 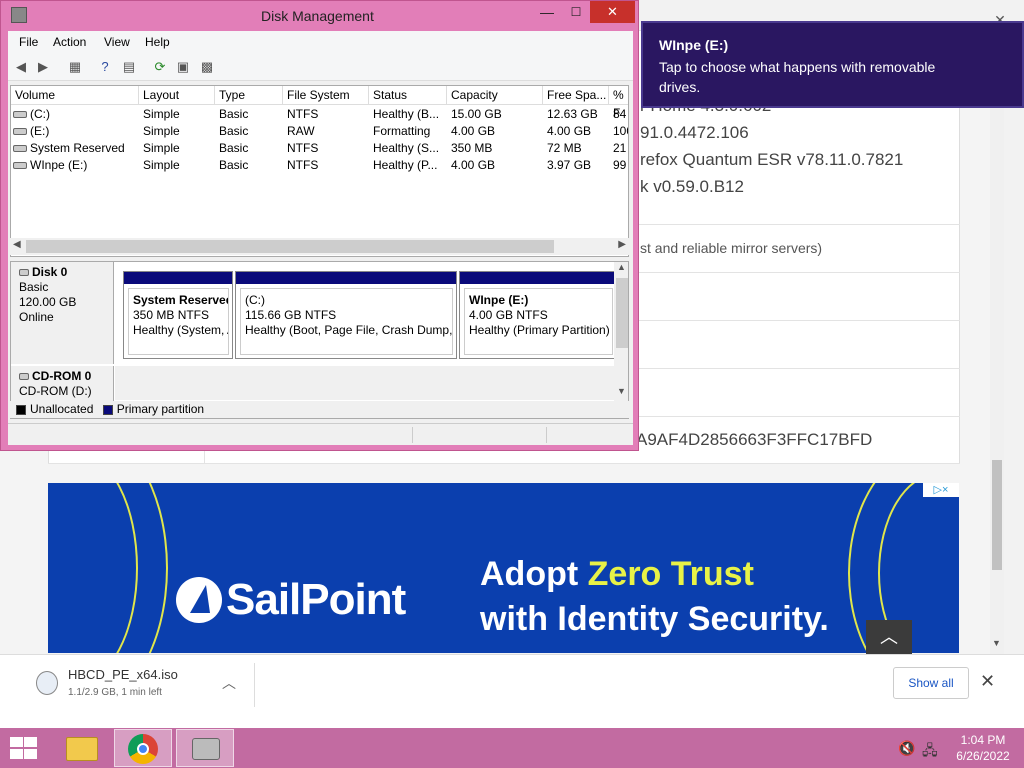 I want to click on cdrom-media-area, so click(x=364, y=383).